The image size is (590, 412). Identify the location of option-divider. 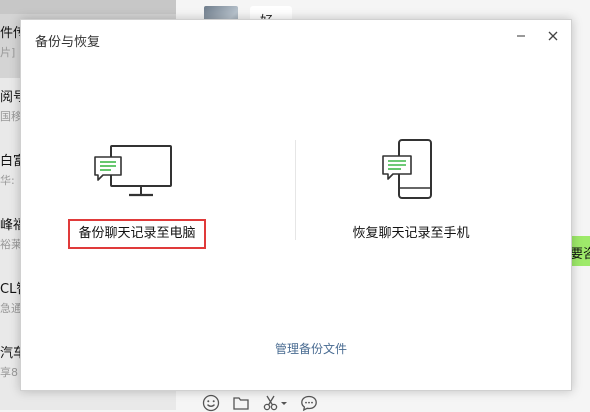
(295, 190).